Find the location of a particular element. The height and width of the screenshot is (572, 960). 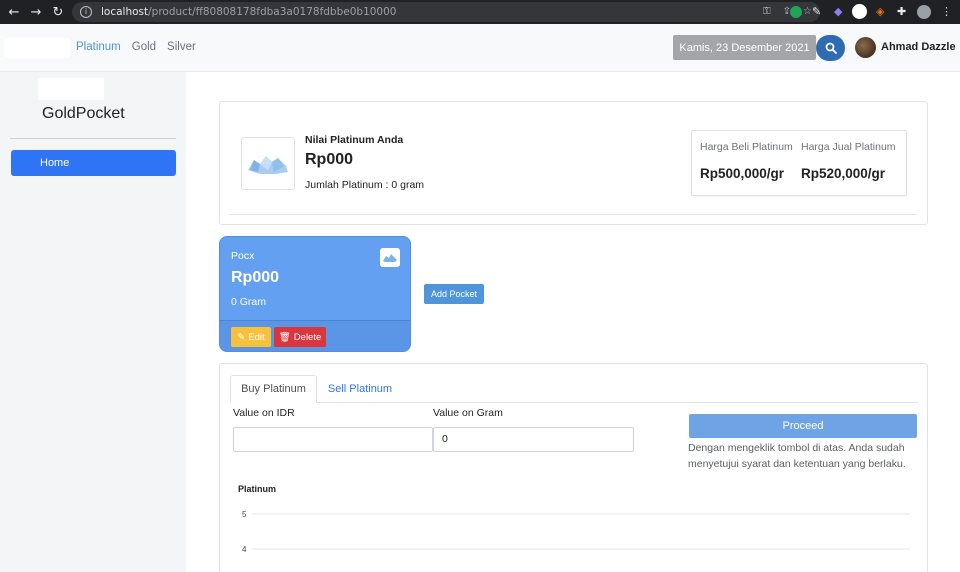

summary-divider is located at coordinates (573, 214).